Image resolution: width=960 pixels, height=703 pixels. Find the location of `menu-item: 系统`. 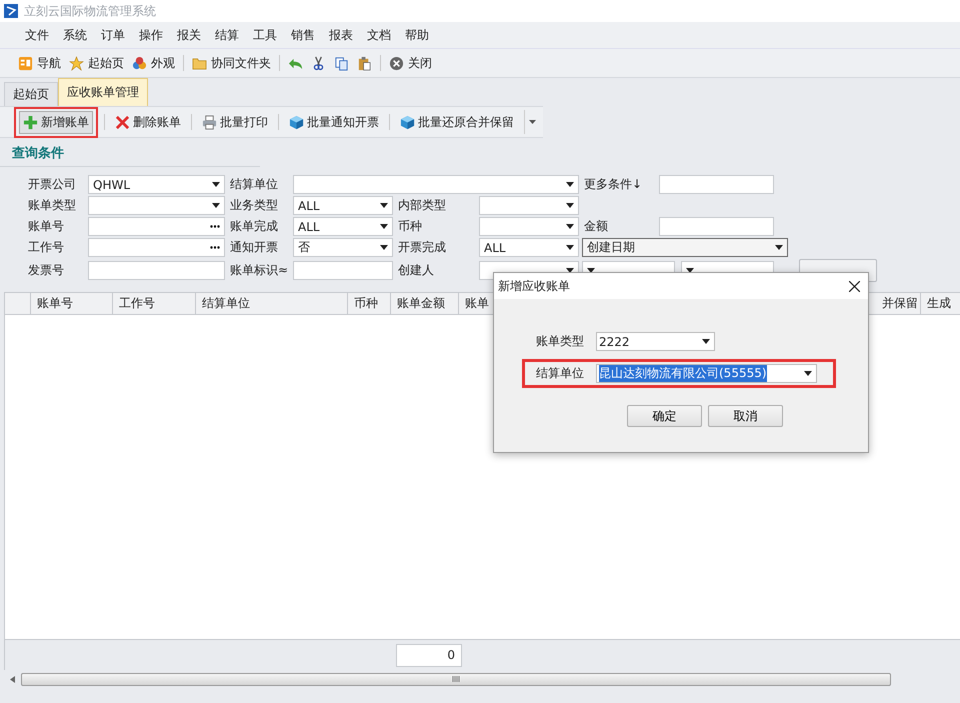

menu-item: 系统 is located at coordinates (75, 35).